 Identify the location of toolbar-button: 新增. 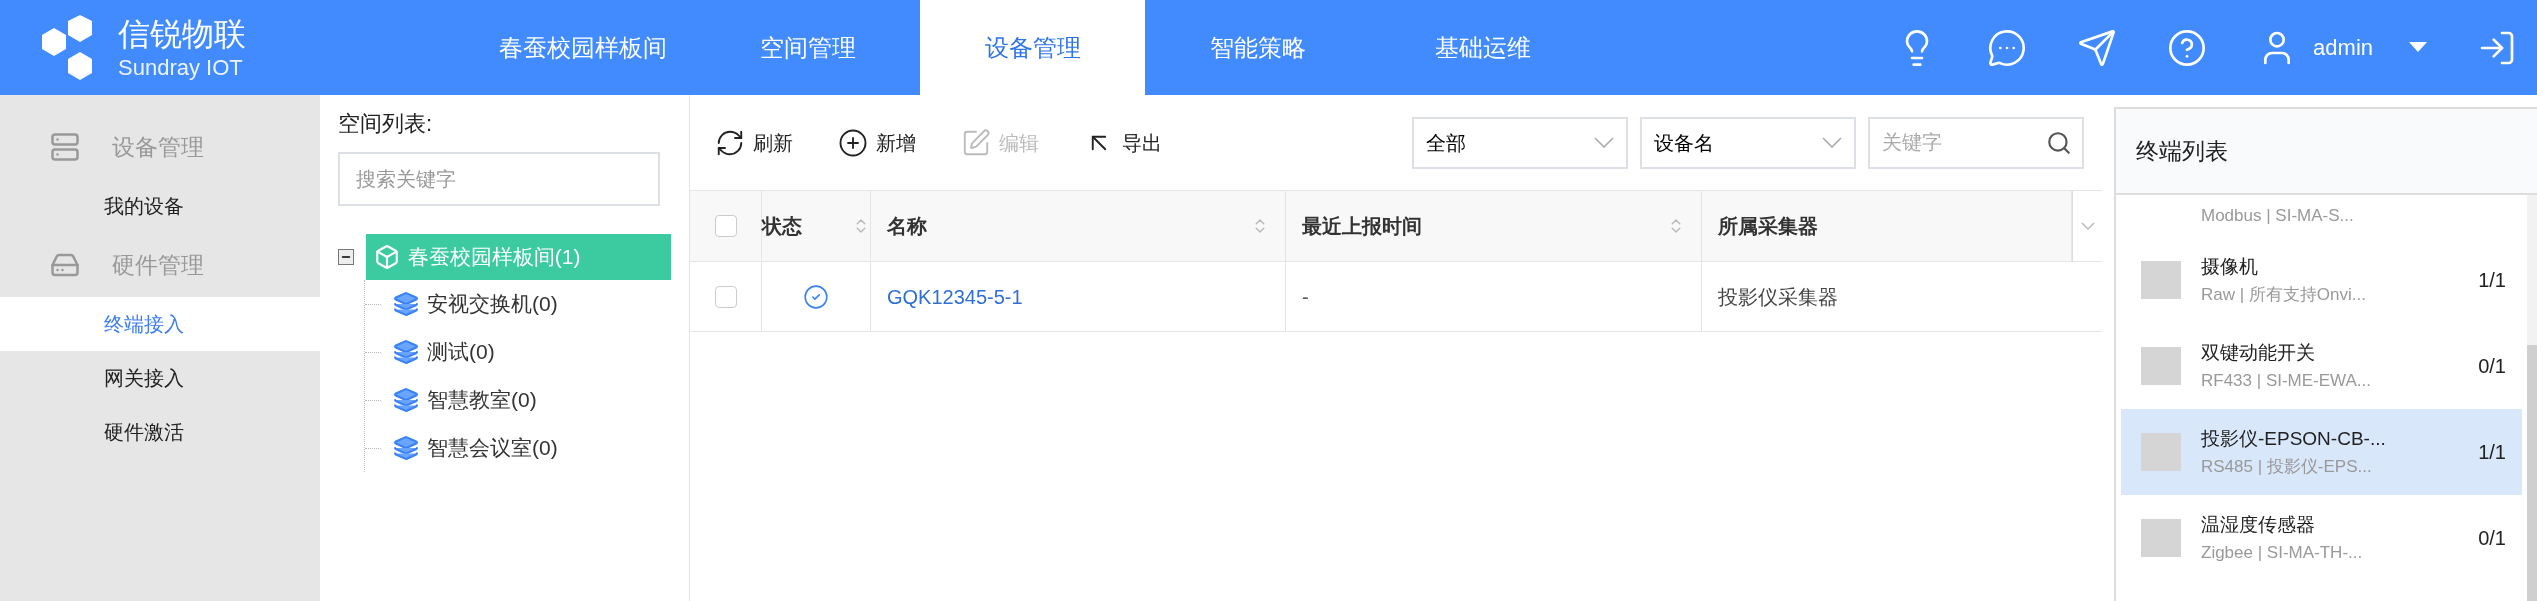
(877, 142).